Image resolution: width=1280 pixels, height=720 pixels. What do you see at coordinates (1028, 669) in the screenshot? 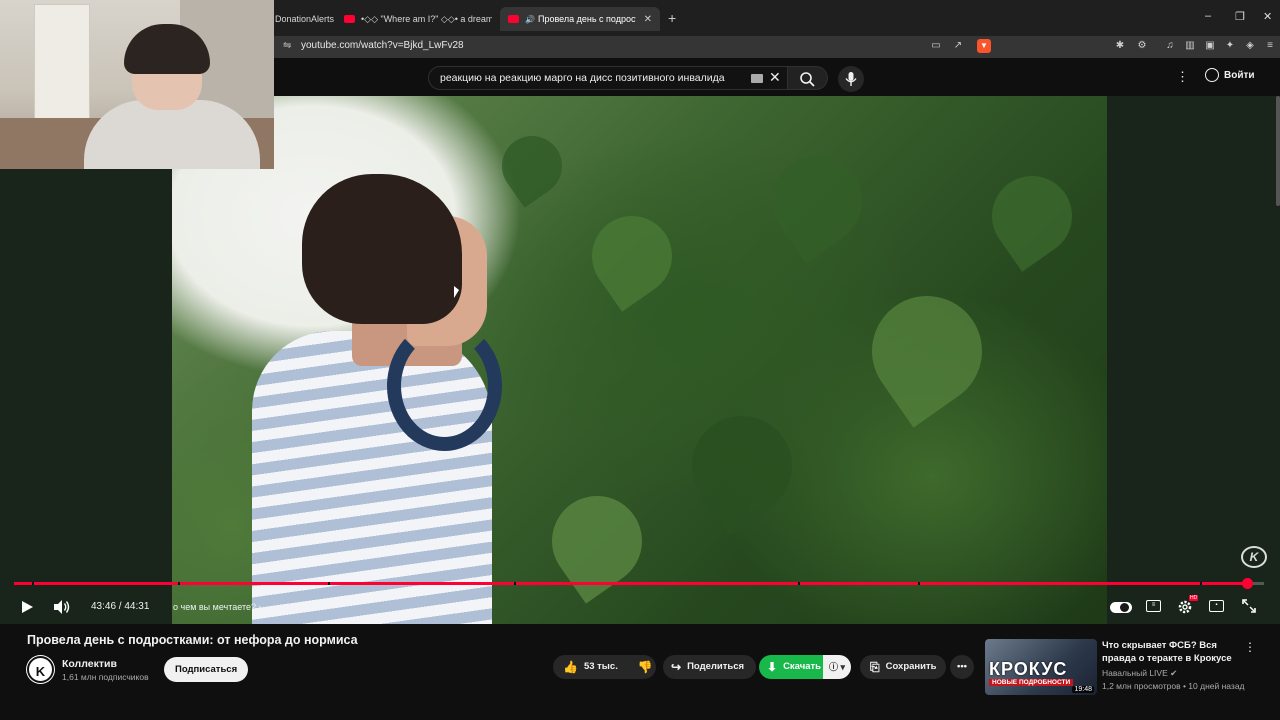
I see `thumbnail-headline: КРОКУС` at bounding box center [1028, 669].